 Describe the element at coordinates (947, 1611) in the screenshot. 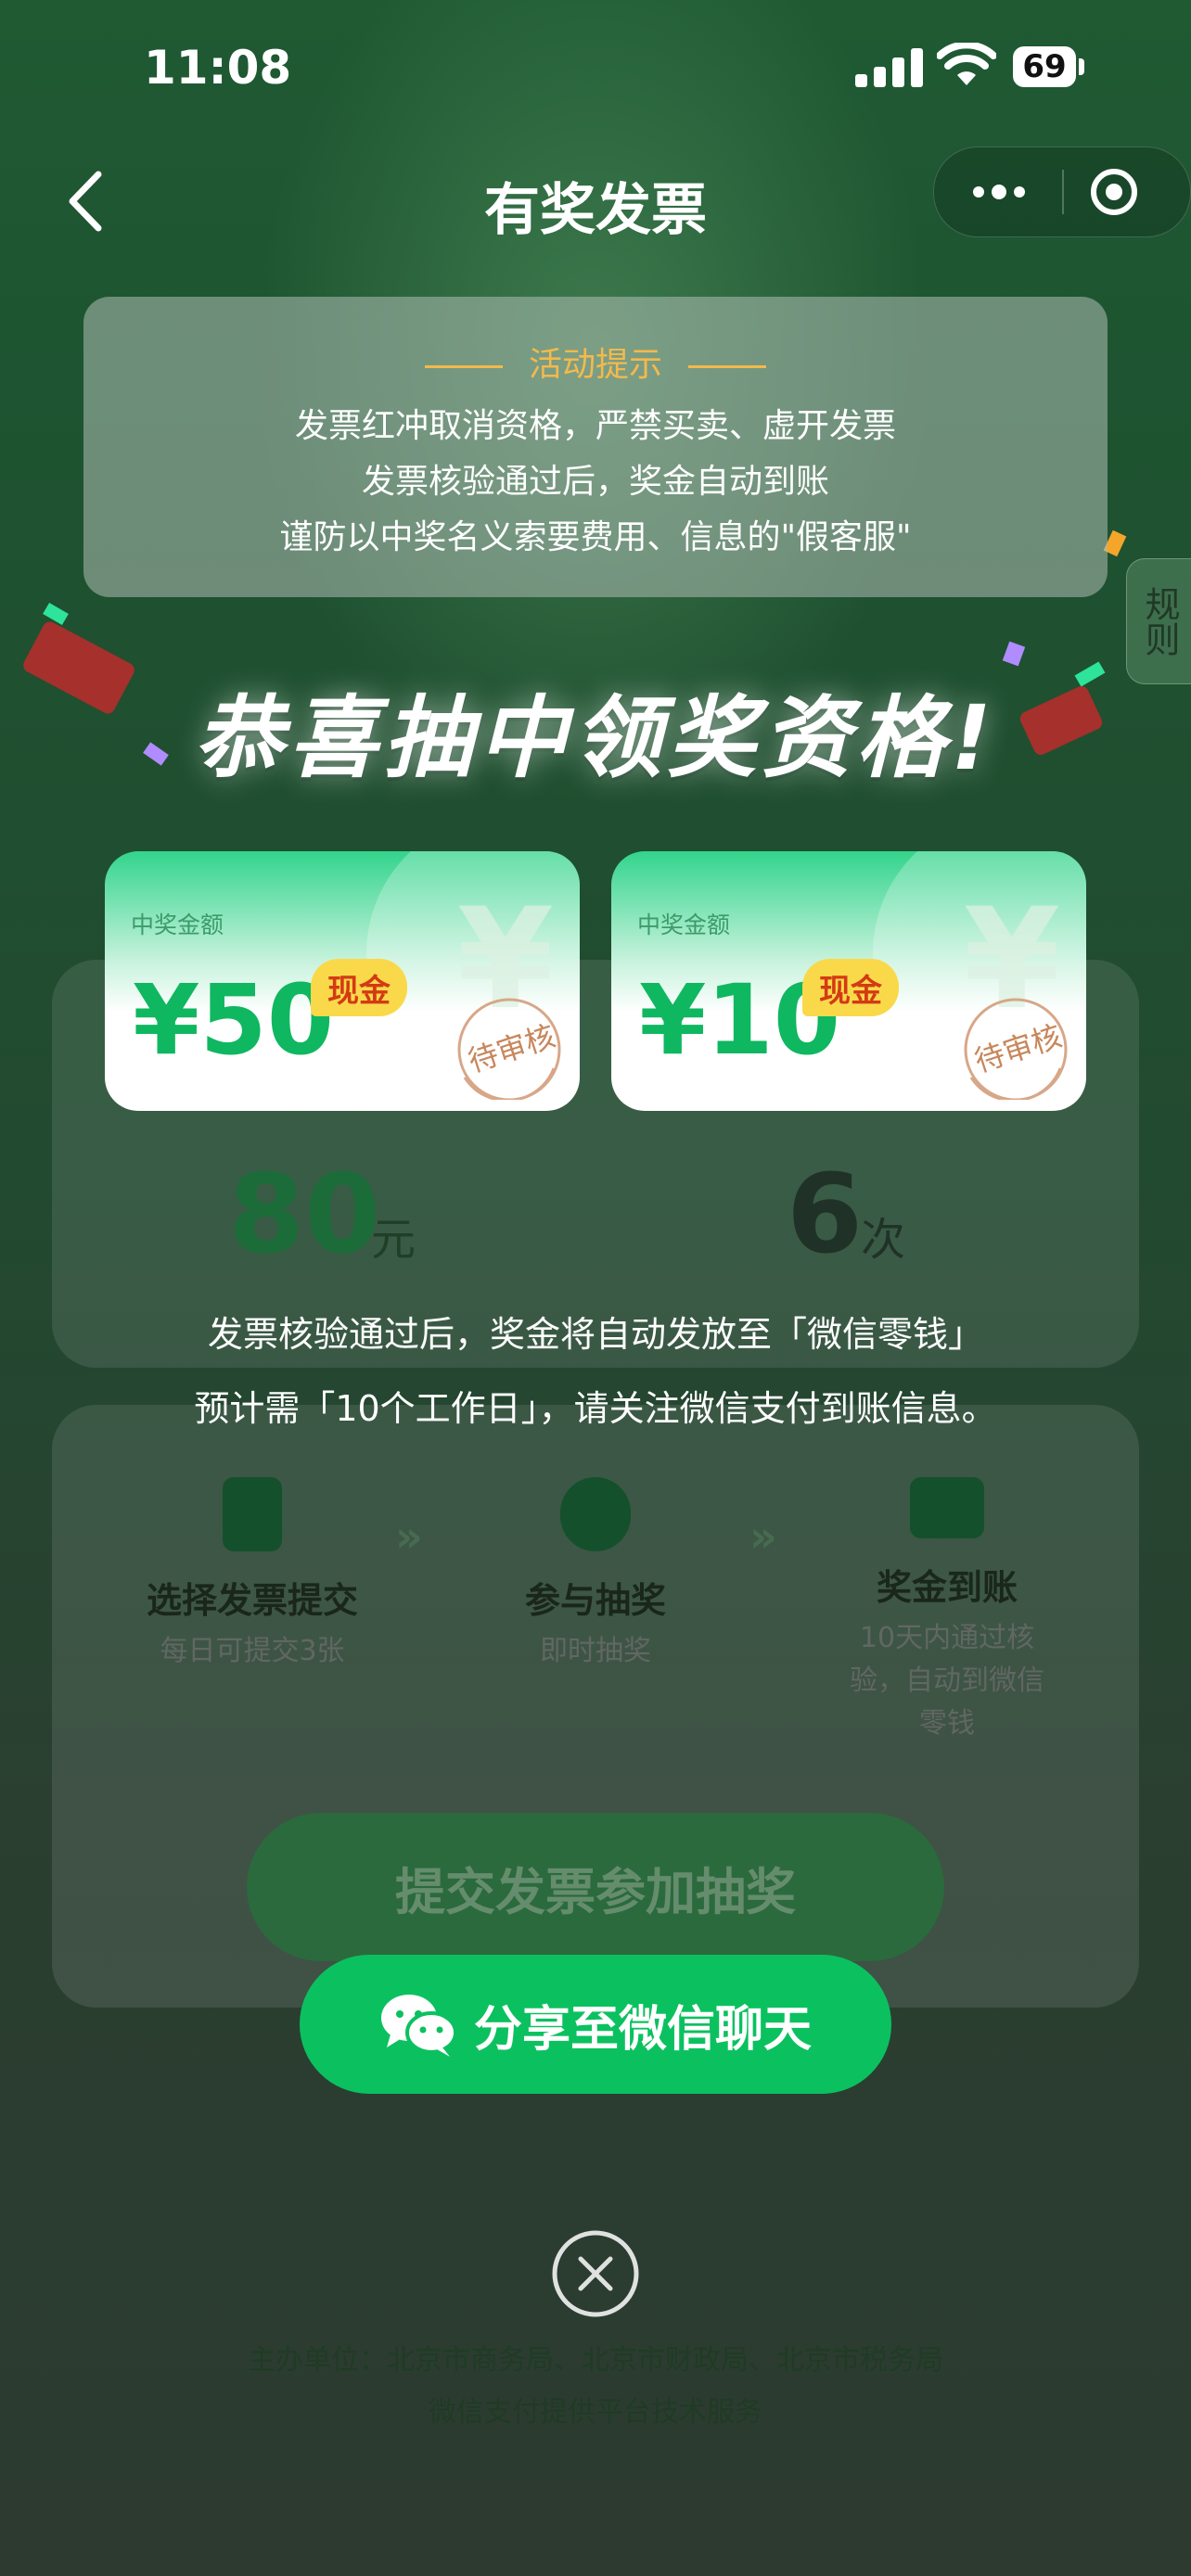

I see `step-payout: 奖金到账 10天内通过核验，自动到微信零钱` at that location.